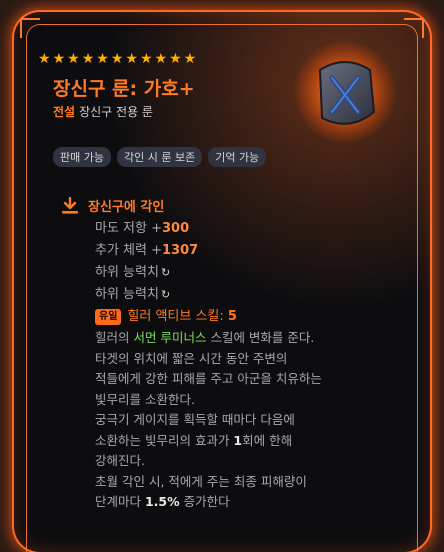 The image size is (444, 552). I want to click on item-grade-line: 전설 장신구 전용 룬, so click(103, 111).